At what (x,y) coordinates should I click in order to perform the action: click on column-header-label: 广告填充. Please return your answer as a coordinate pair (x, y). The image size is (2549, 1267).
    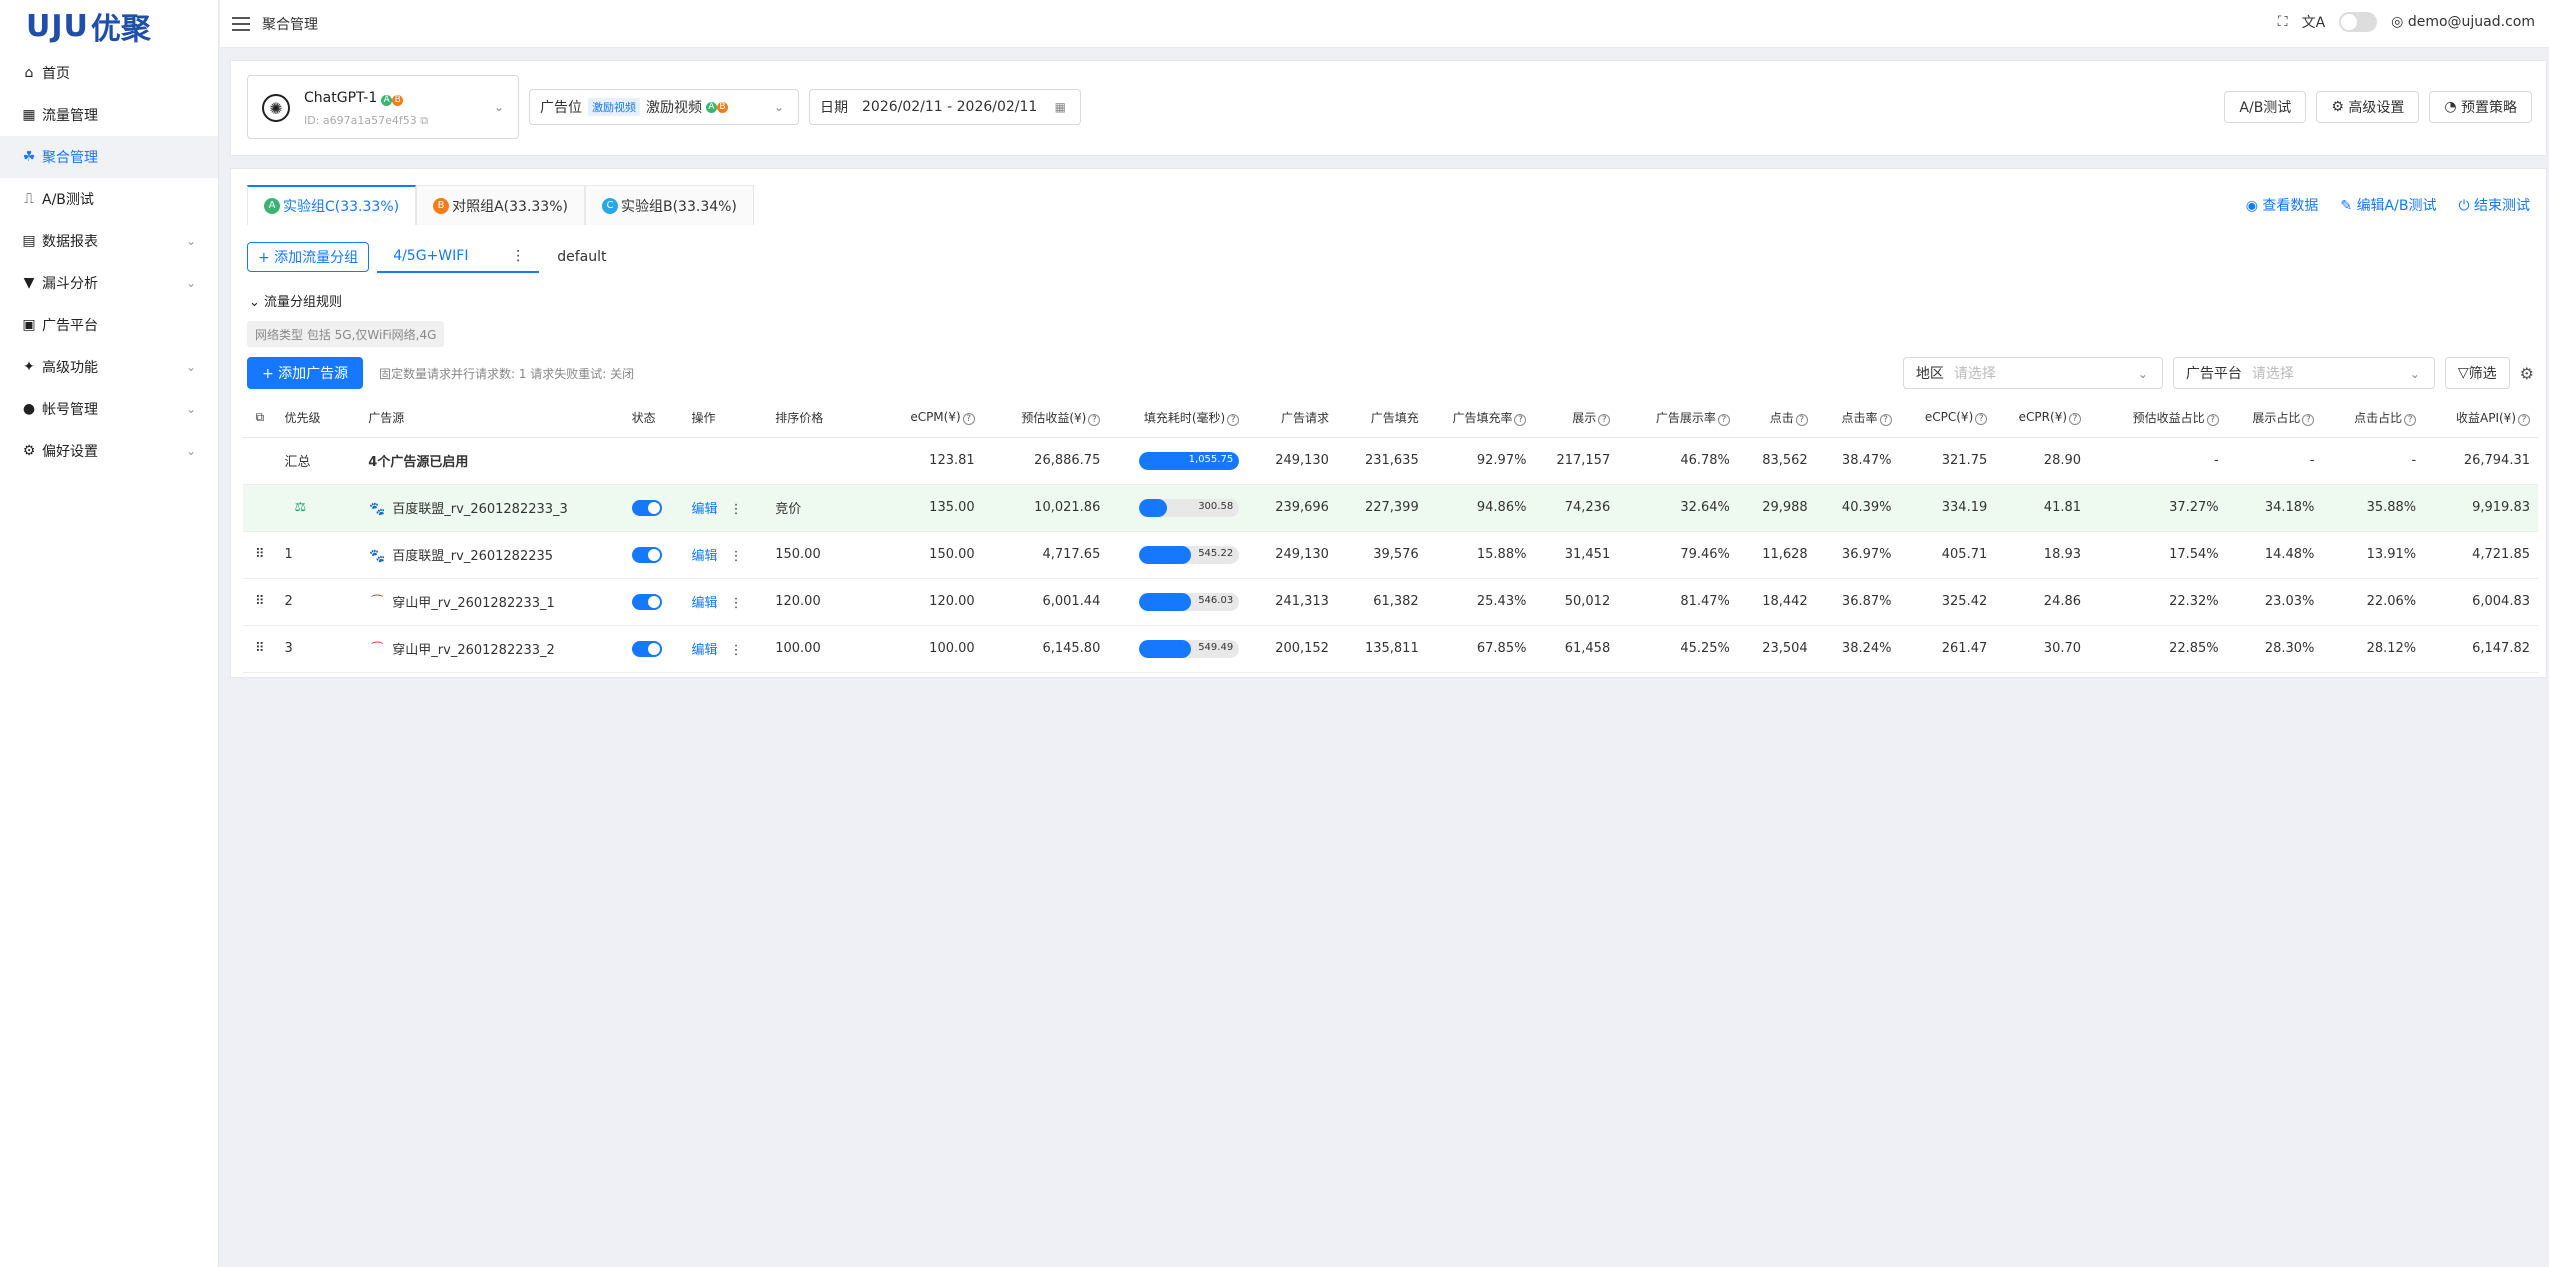
    Looking at the image, I should click on (1394, 418).